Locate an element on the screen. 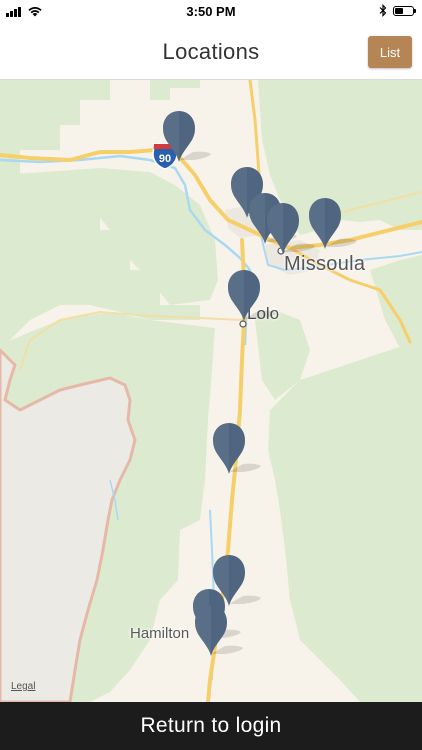  battery-icon is located at coordinates (404, 10).